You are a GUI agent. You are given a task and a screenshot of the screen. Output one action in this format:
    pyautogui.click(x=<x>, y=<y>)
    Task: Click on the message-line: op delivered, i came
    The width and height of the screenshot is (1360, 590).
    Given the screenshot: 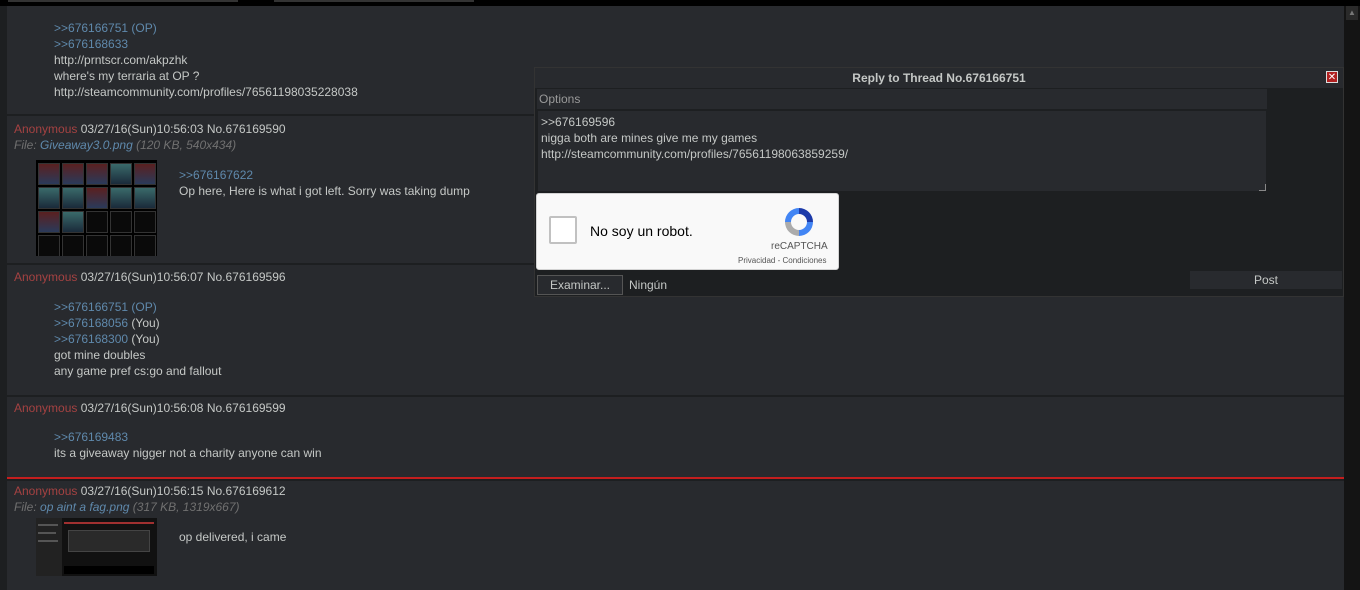 What is the action you would take?
    pyautogui.click(x=233, y=537)
    